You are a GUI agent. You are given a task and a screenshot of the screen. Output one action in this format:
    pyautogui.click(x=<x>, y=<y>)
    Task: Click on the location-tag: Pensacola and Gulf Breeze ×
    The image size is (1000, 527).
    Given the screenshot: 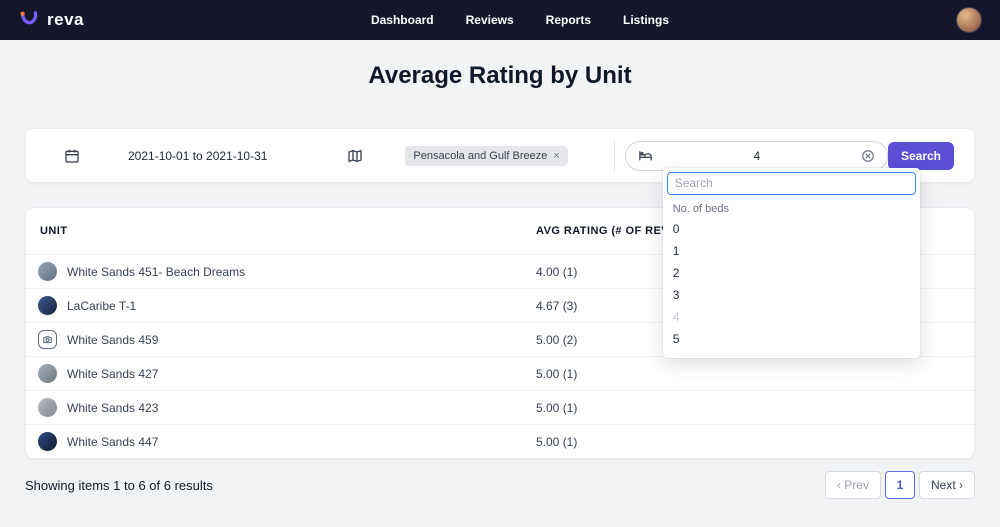 What is the action you would take?
    pyautogui.click(x=486, y=155)
    